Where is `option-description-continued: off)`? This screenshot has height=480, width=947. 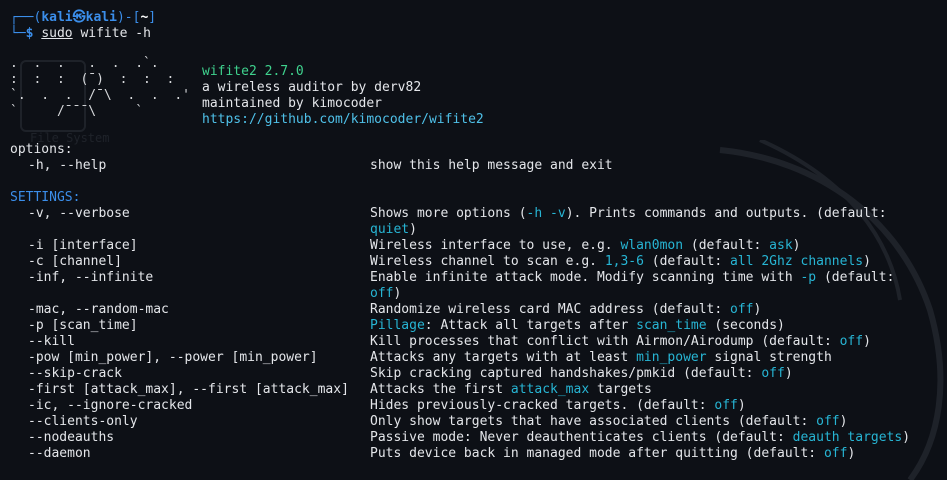 option-description-continued: off) is located at coordinates (385, 294).